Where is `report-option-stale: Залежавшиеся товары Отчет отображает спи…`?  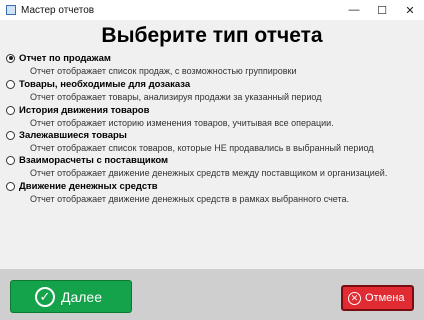
report-option-stale: Залежавшиеся товары Отчет отображает спи… is located at coordinates (213, 141).